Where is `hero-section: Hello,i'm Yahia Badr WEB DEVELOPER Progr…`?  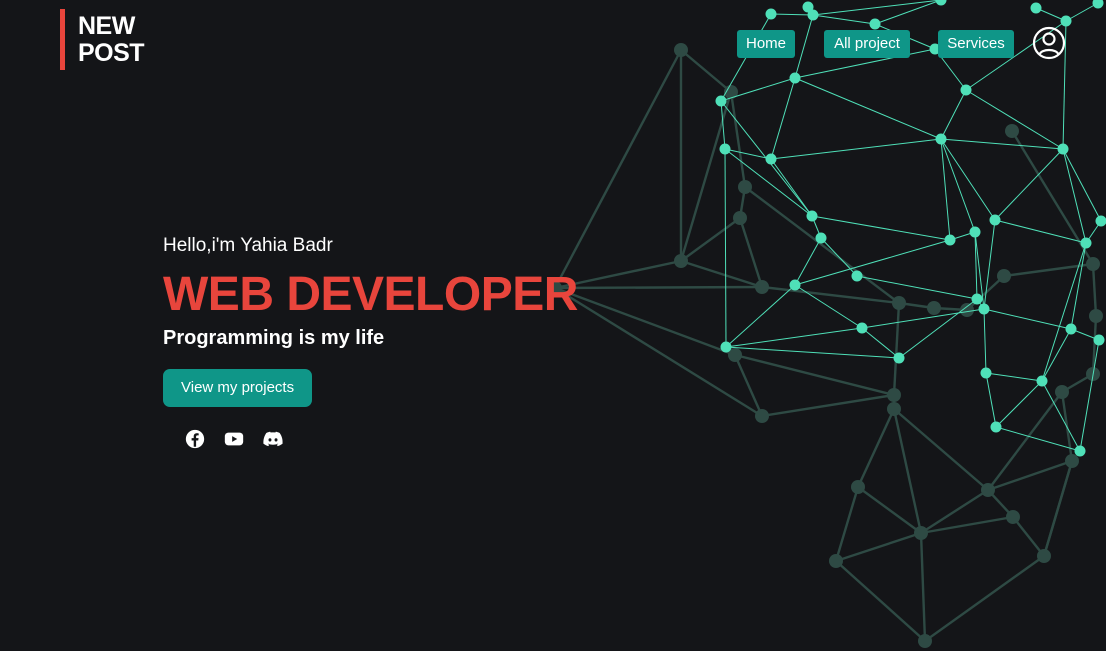 hero-section: Hello,i'm Yahia Badr WEB DEVELOPER Progr… is located at coordinates (370, 320).